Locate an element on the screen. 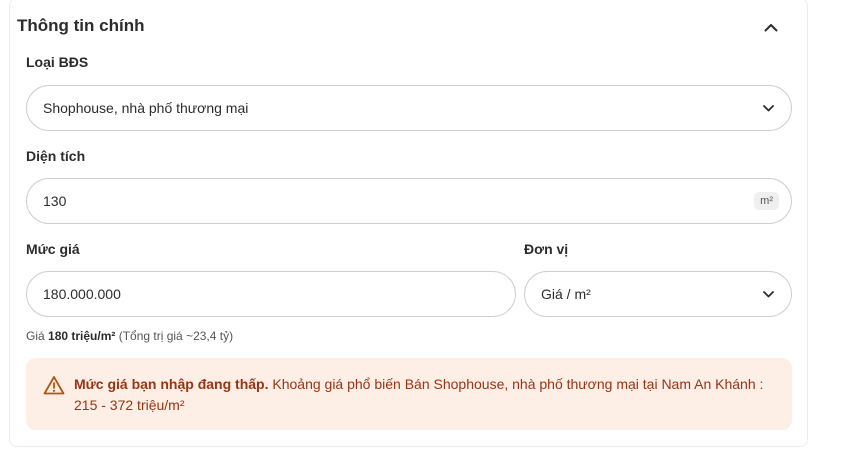 The height and width of the screenshot is (461, 850). unit-value: Giá / m² is located at coordinates (566, 294).